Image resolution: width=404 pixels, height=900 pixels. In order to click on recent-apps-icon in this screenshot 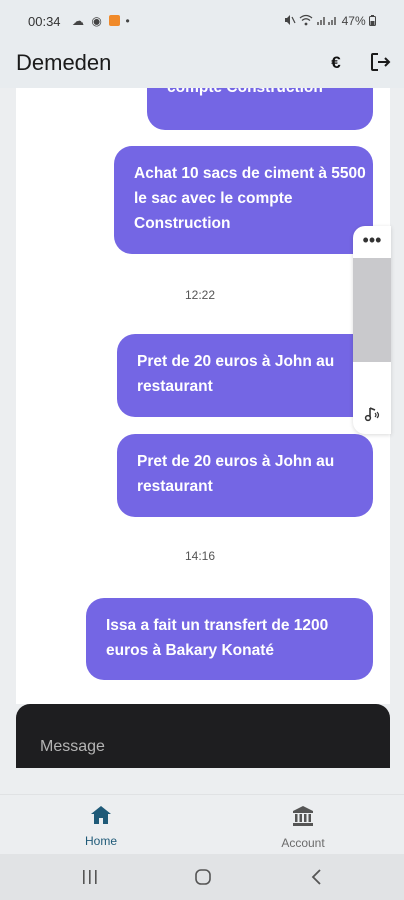, I will do `click(90, 877)`.